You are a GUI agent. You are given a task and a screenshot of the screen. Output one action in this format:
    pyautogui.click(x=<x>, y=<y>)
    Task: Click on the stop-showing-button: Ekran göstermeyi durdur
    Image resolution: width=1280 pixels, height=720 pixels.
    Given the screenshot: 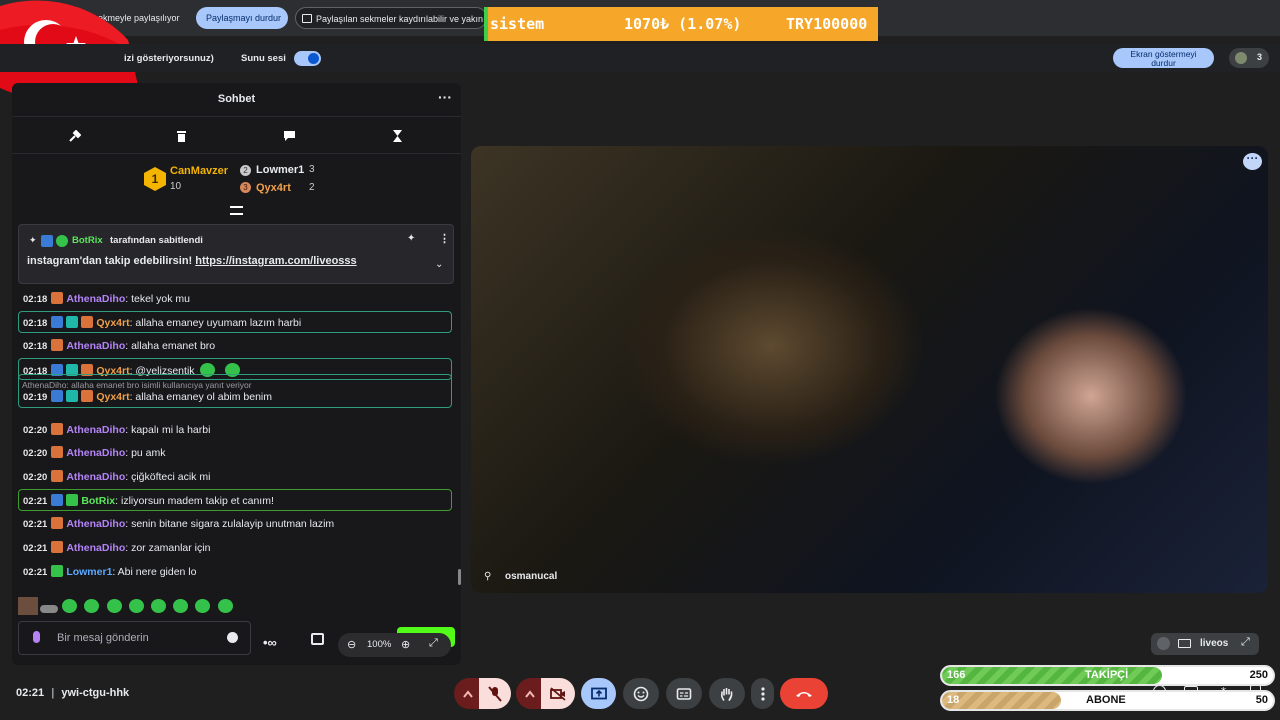 What is the action you would take?
    pyautogui.click(x=1163, y=58)
    